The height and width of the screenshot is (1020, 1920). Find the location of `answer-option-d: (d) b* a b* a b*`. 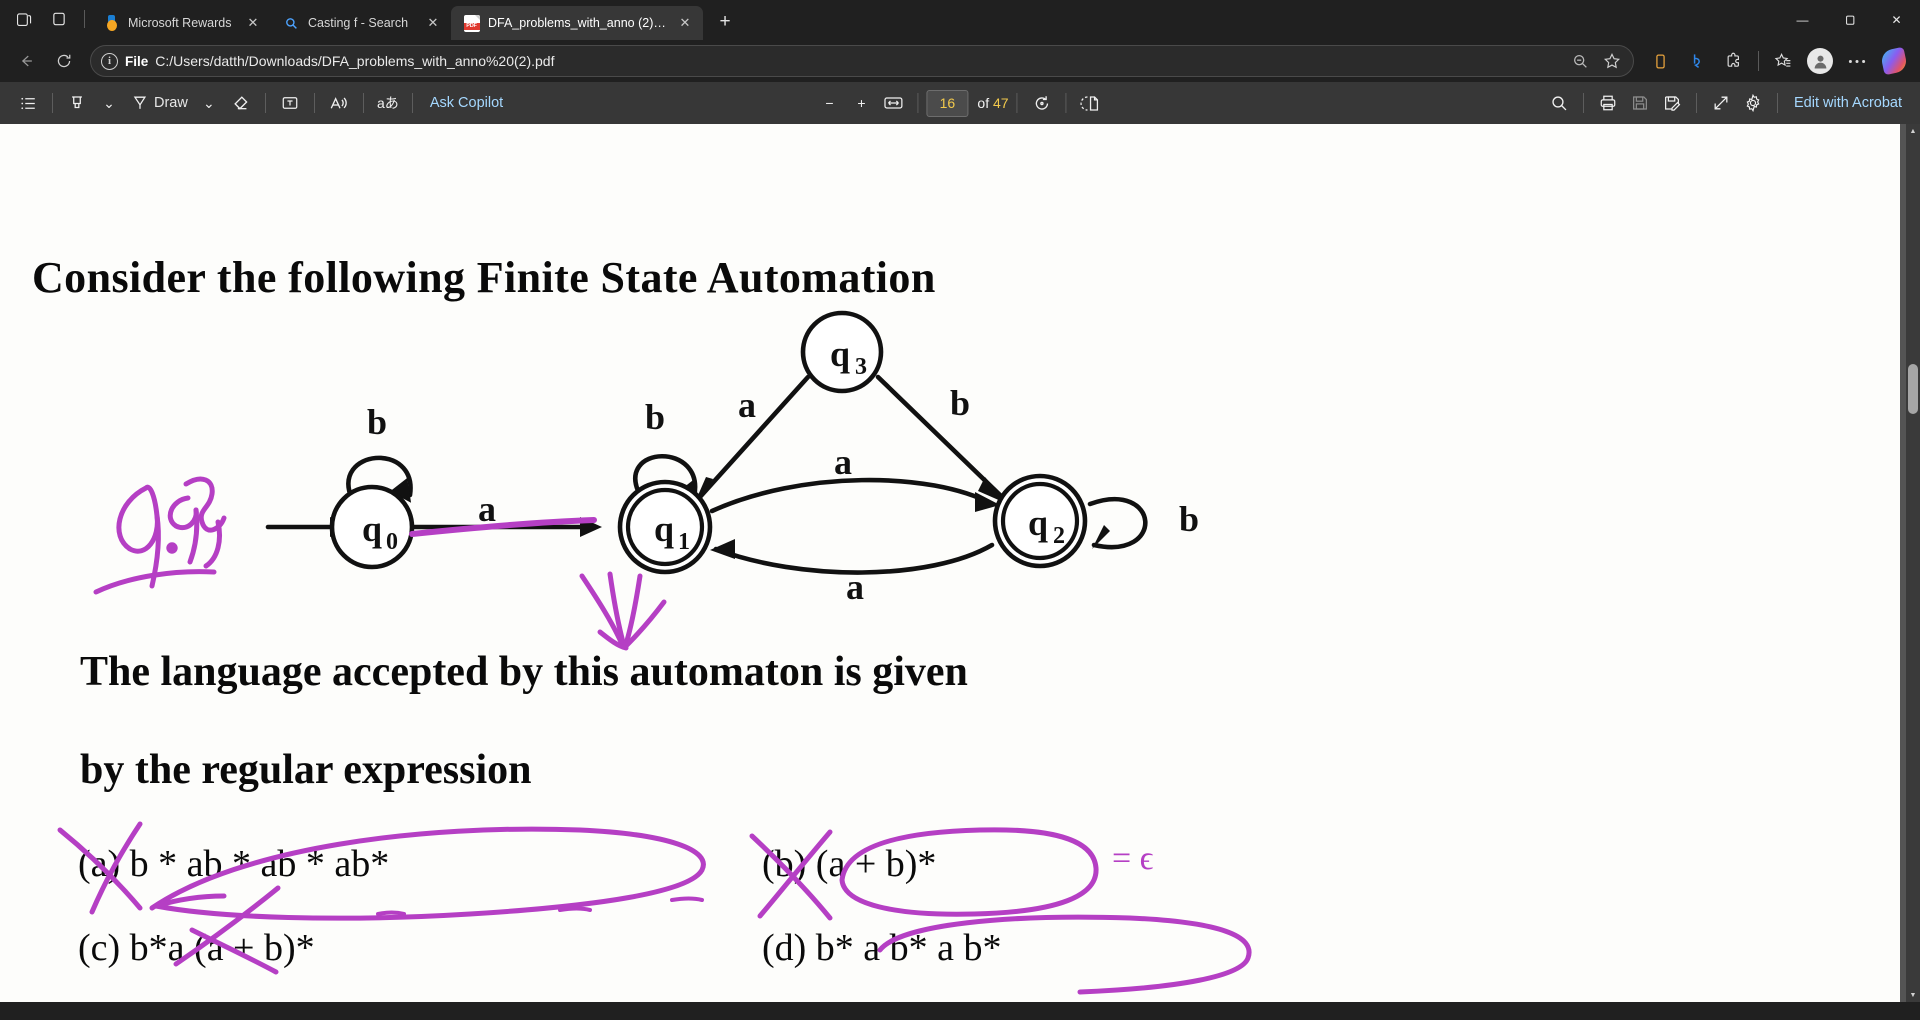

answer-option-d: (d) b* a b* a b* is located at coordinates (882, 948).